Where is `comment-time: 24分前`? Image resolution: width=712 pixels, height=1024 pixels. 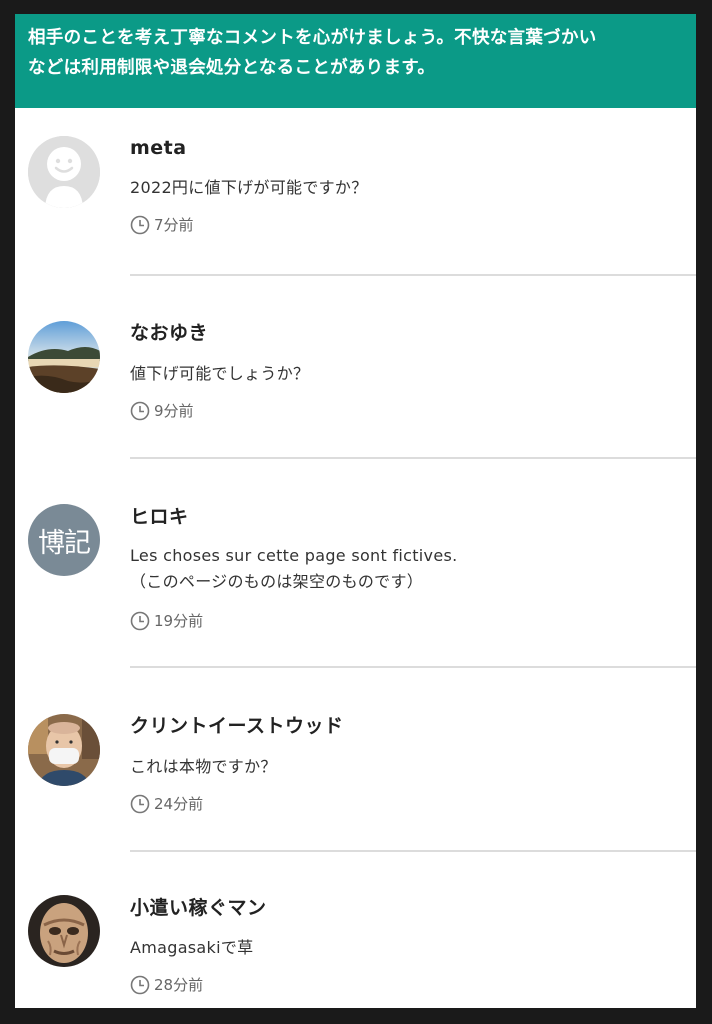
comment-time: 24分前 is located at coordinates (413, 804).